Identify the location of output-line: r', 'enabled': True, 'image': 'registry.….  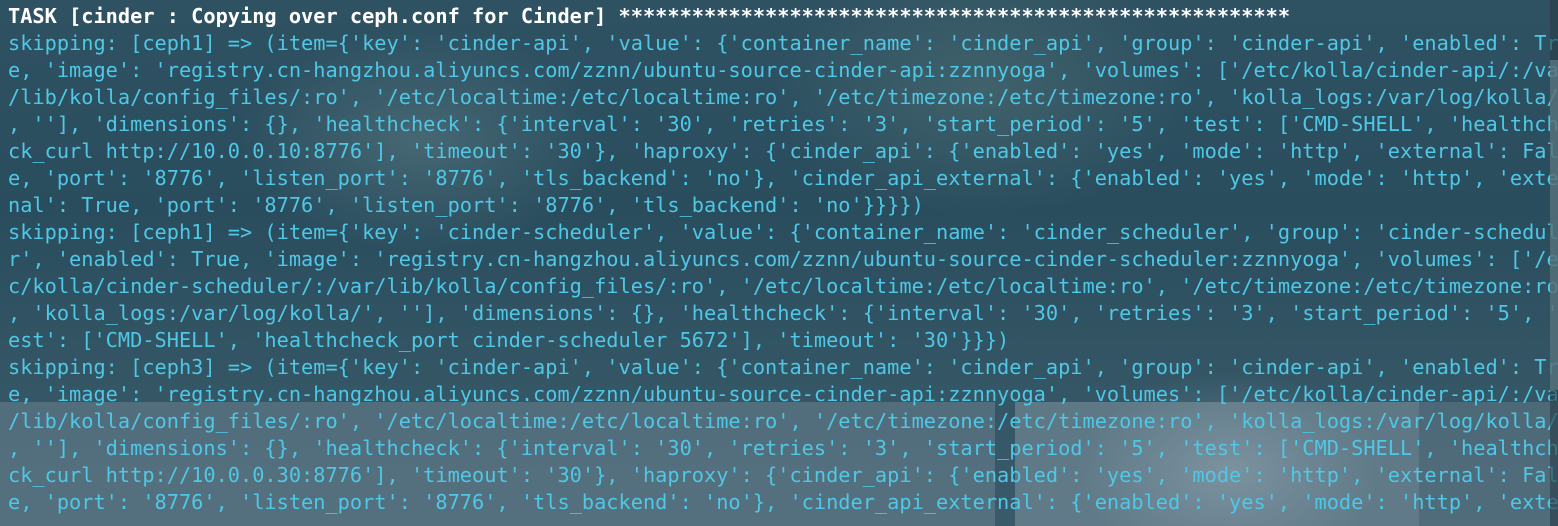
(783, 259).